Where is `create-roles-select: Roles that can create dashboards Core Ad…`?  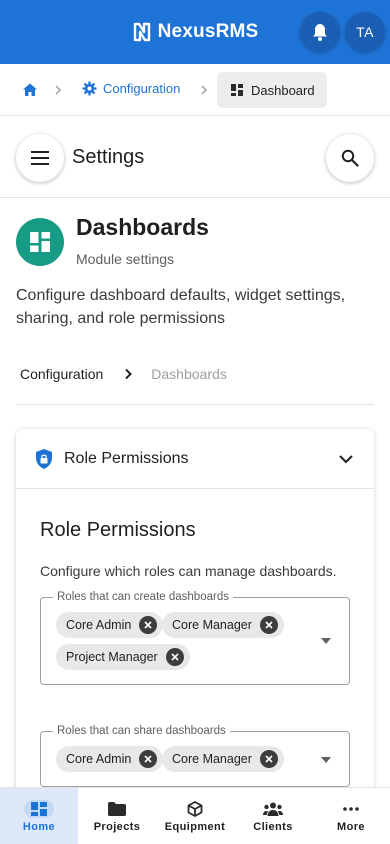
create-roles-select: Roles that can create dashboards Core Ad… is located at coordinates (195, 638).